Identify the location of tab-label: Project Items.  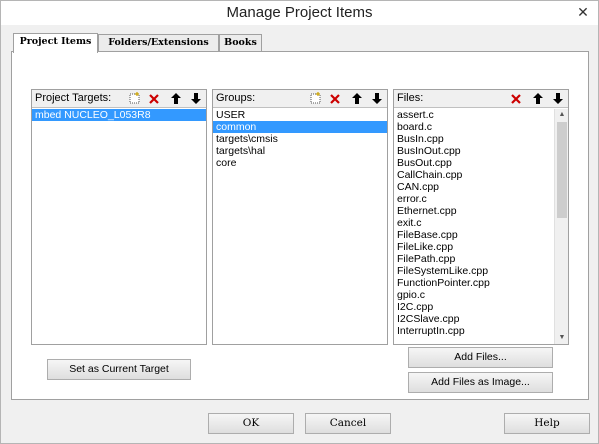
(55, 41).